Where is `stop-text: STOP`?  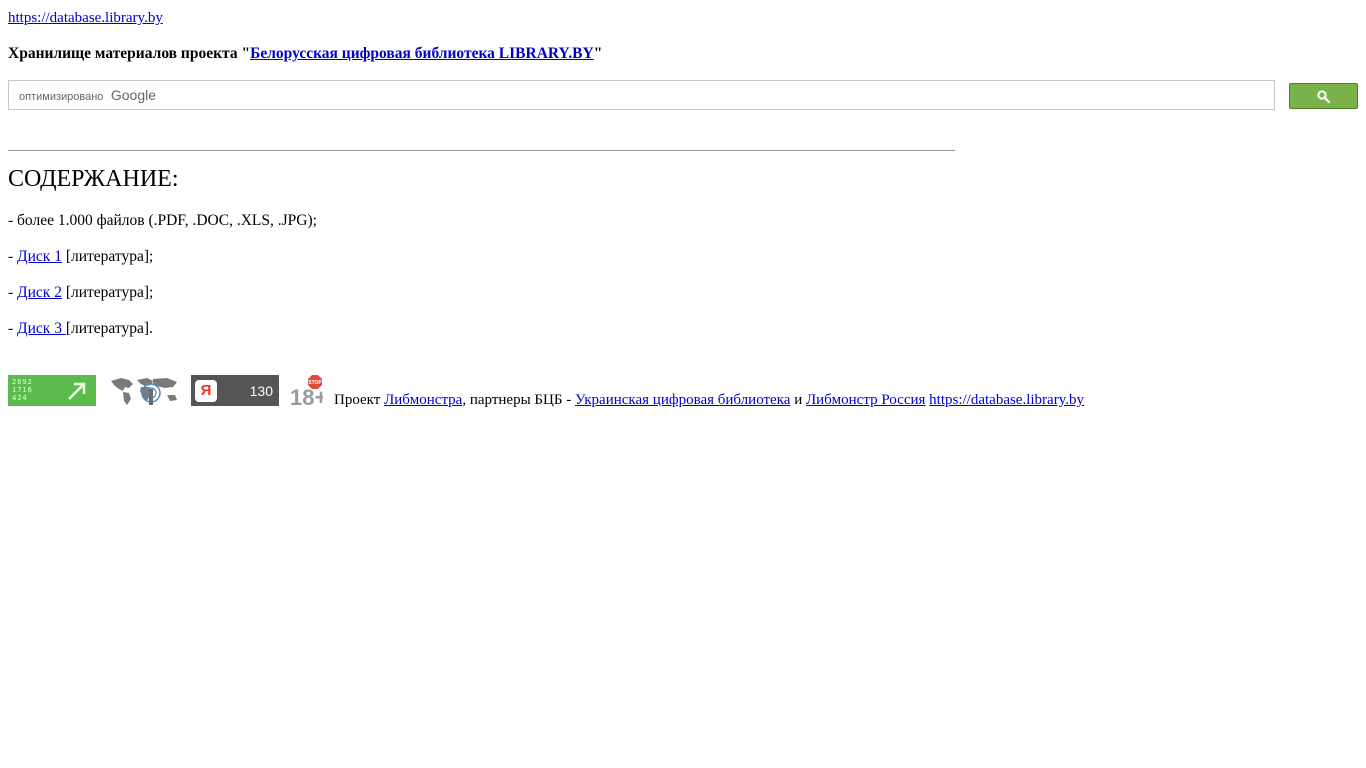
stop-text: STOP is located at coordinates (315, 383).